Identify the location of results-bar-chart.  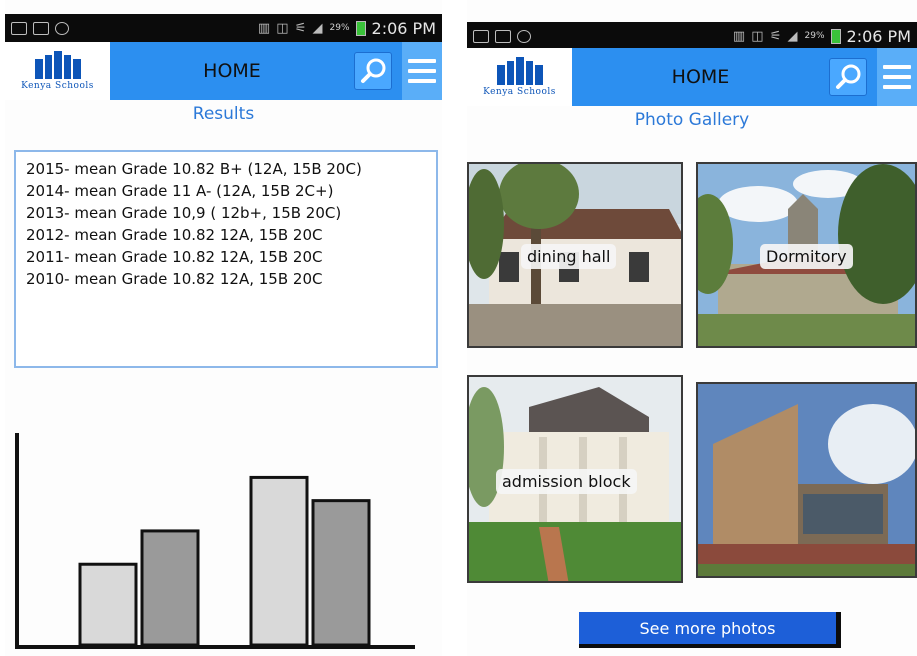
(215, 541).